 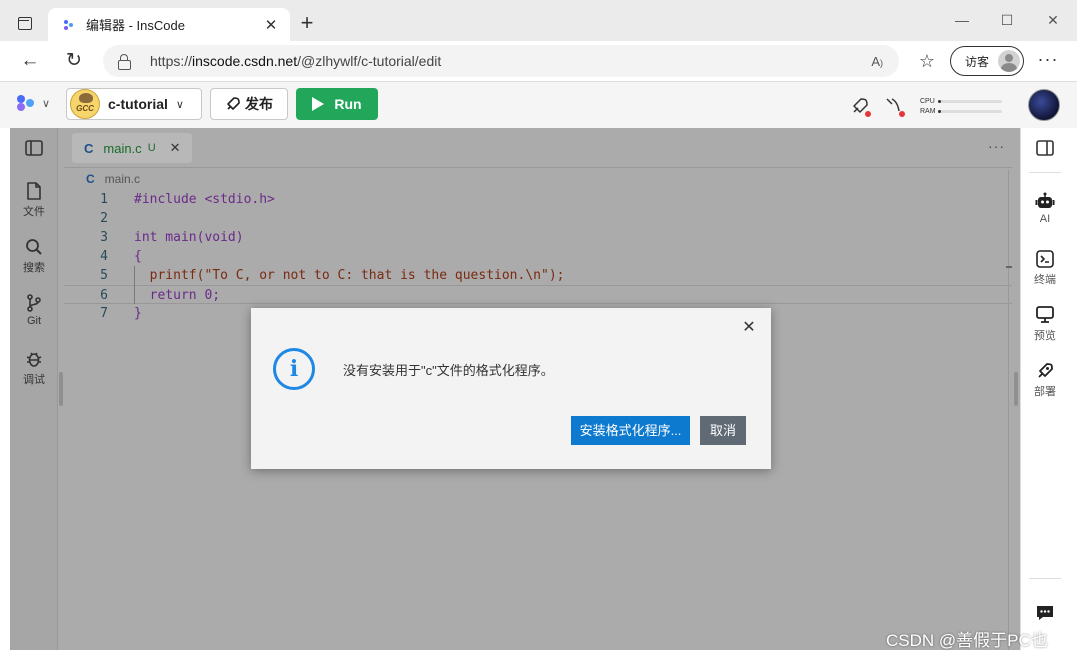 What do you see at coordinates (138, 256) in the screenshot?
I see `code-text: {` at bounding box center [138, 256].